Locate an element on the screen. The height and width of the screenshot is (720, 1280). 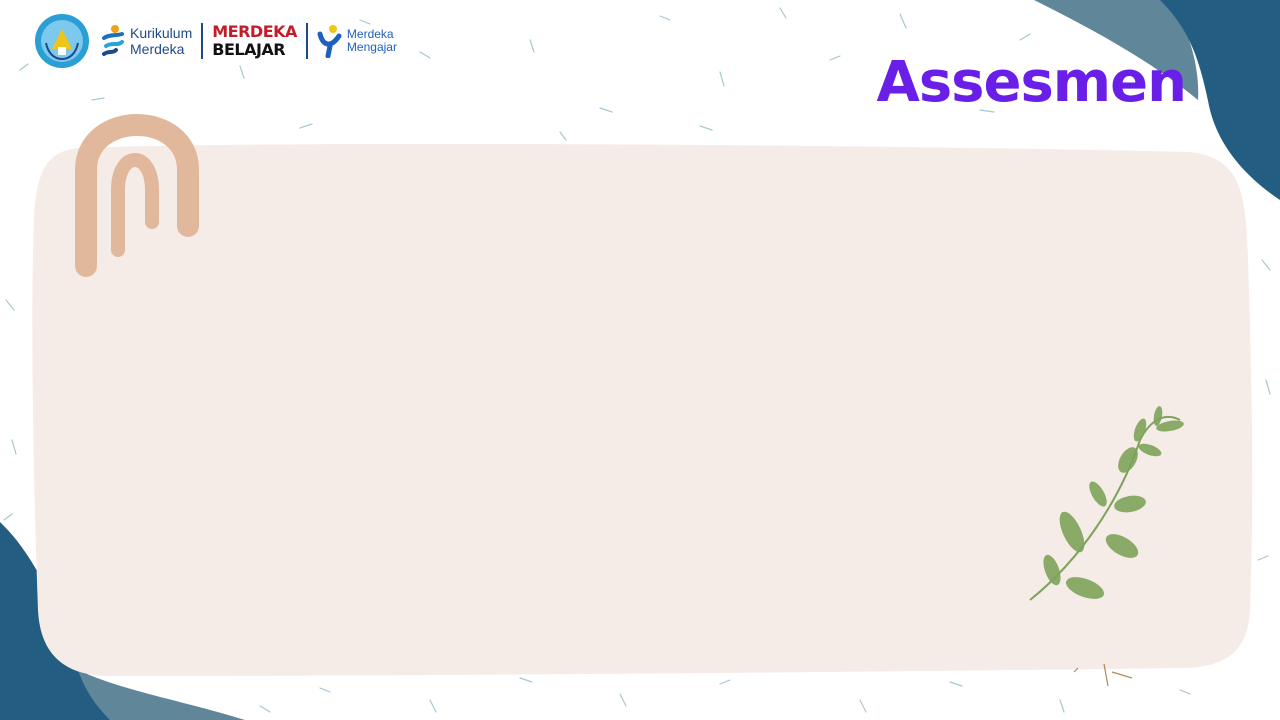
kurikulum-merdeka-logo: Kurikulum Merdeka is located at coordinates (146, 41).